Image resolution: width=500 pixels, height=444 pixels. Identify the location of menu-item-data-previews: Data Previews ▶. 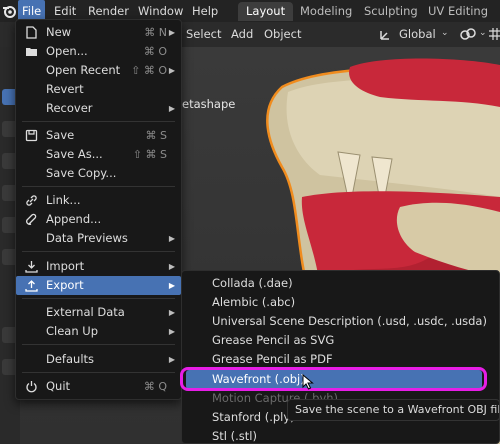
(98, 238).